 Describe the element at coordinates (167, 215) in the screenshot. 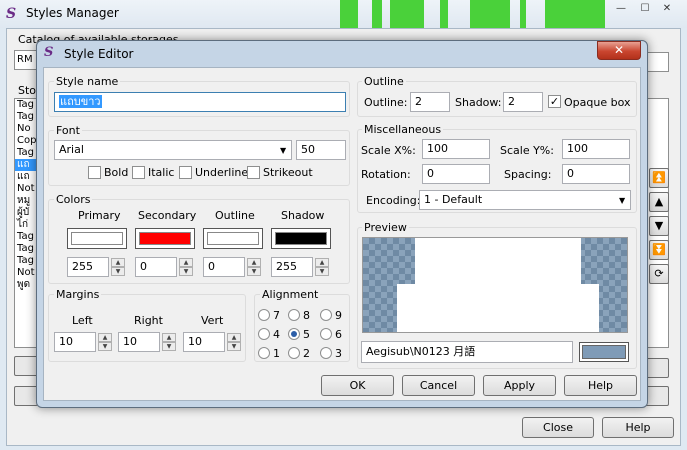

I see `secondary-label: Secondary` at that location.